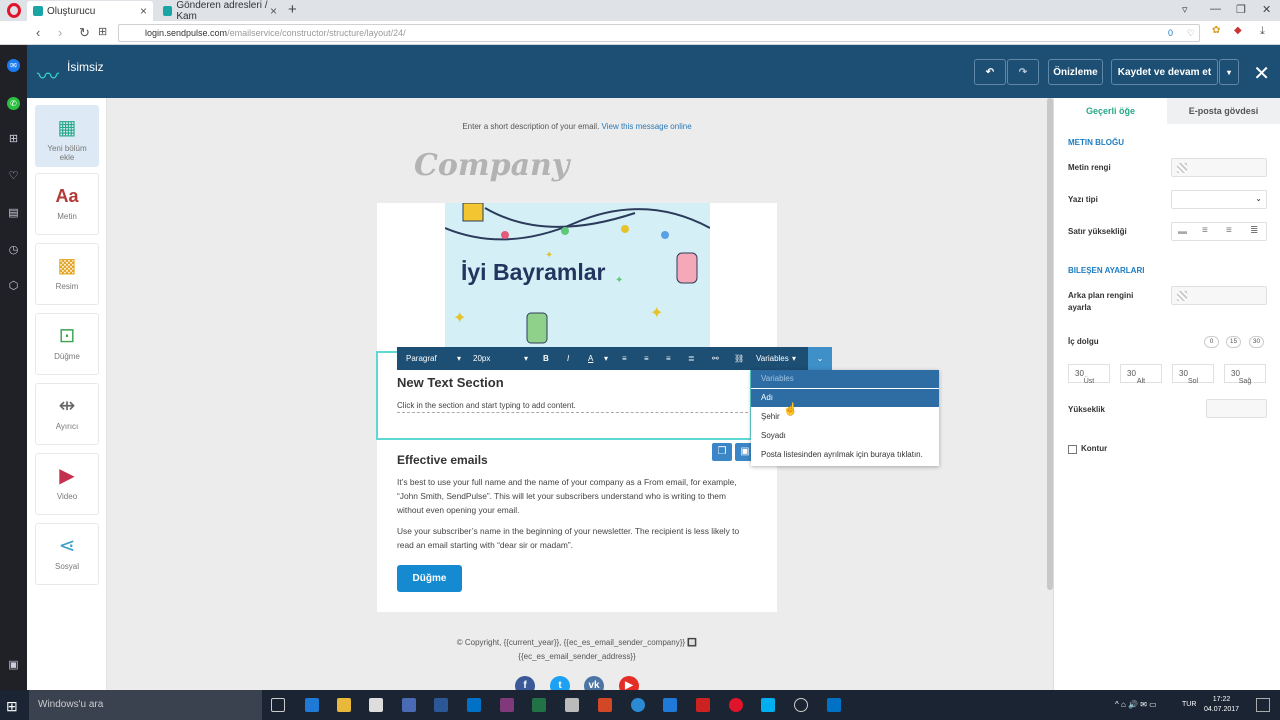 This screenshot has height=720, width=1280. I want to click on redo-button: ↷, so click(1023, 72).